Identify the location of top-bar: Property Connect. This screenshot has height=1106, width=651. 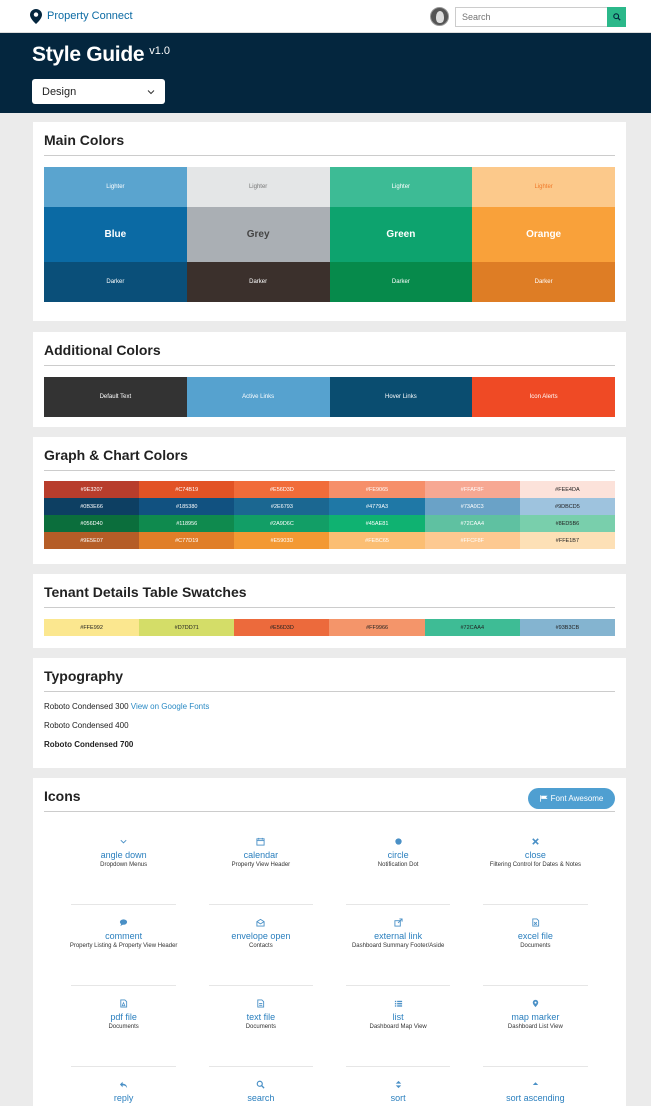
(325, 16).